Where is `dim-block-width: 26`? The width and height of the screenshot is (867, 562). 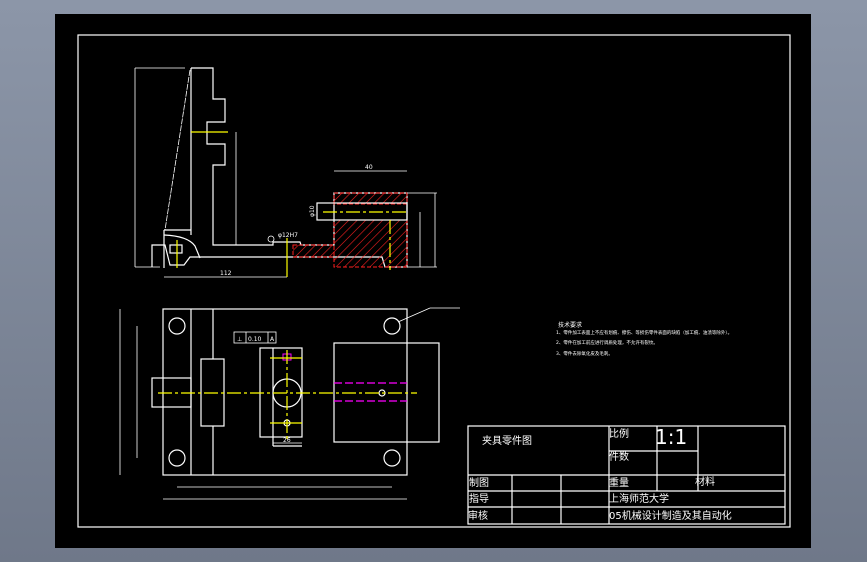
dim-block-width: 26 is located at coordinates (287, 440).